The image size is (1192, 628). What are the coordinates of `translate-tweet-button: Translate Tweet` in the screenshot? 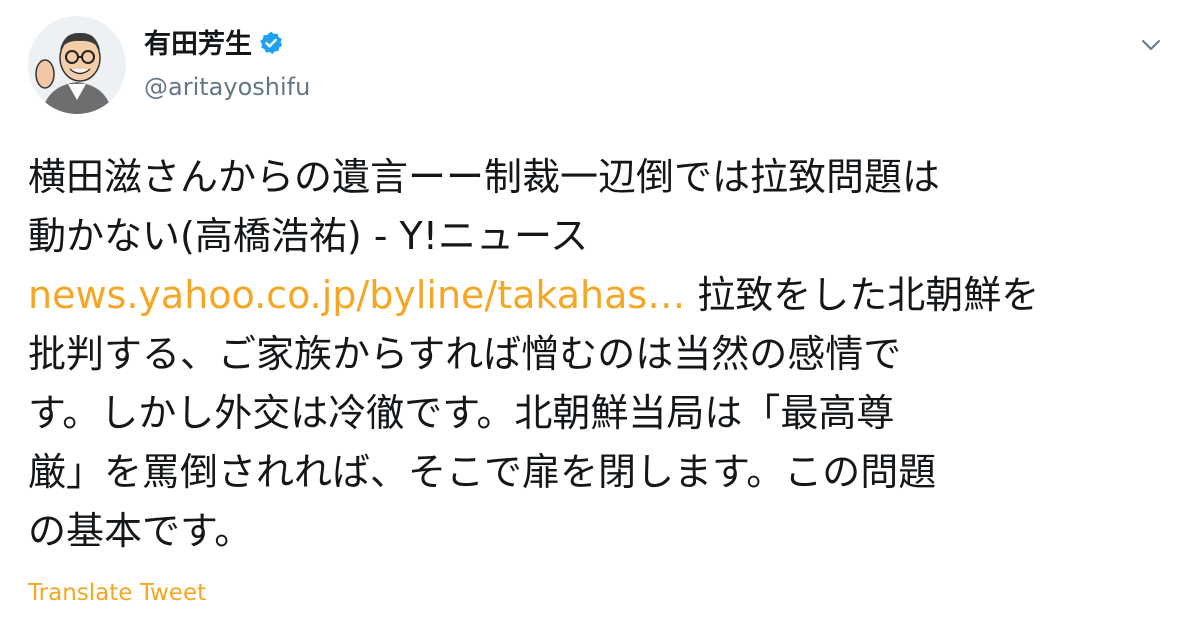 It's located at (117, 593).